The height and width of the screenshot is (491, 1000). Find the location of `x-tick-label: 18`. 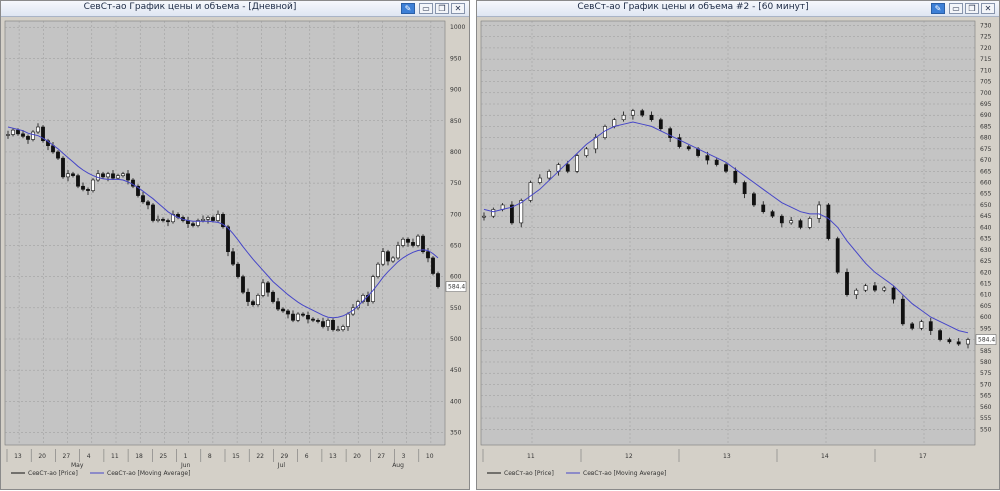

x-tick-label: 18 is located at coordinates (139, 456).